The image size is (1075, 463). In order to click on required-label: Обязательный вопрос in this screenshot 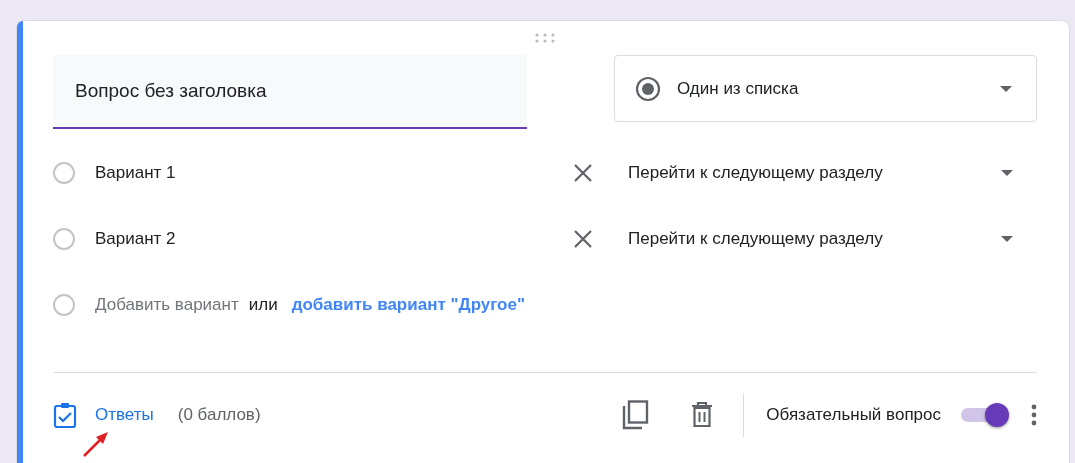, I will do `click(853, 415)`.